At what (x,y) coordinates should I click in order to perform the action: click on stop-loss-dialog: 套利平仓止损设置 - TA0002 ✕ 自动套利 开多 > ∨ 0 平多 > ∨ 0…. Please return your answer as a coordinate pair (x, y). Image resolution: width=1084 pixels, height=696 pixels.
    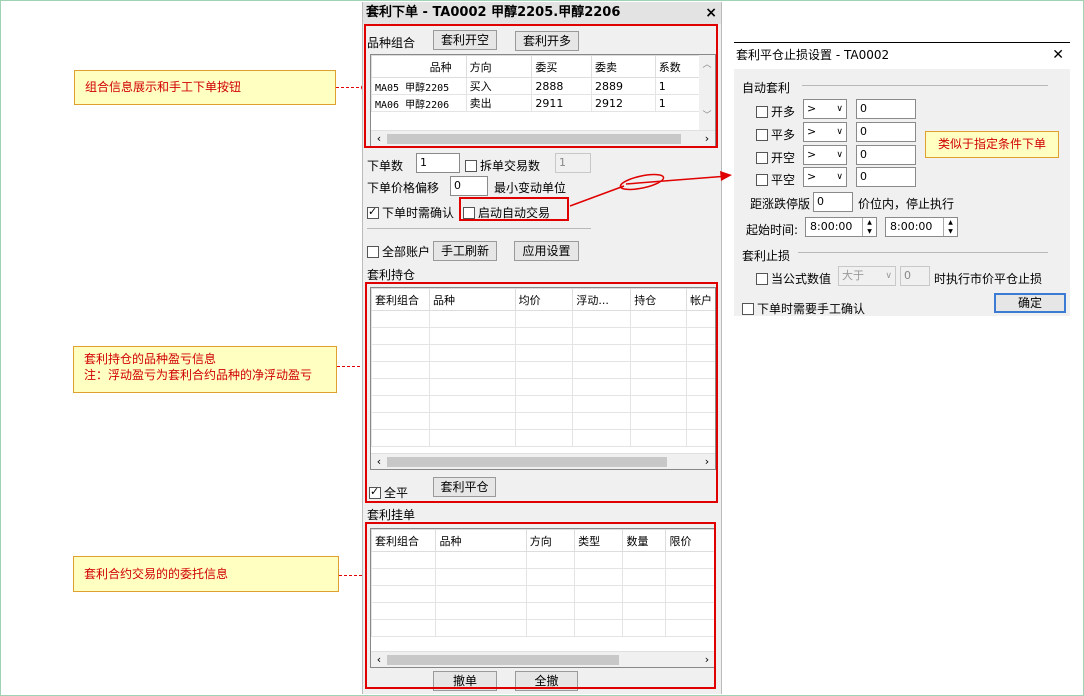
    Looking at the image, I should click on (902, 179).